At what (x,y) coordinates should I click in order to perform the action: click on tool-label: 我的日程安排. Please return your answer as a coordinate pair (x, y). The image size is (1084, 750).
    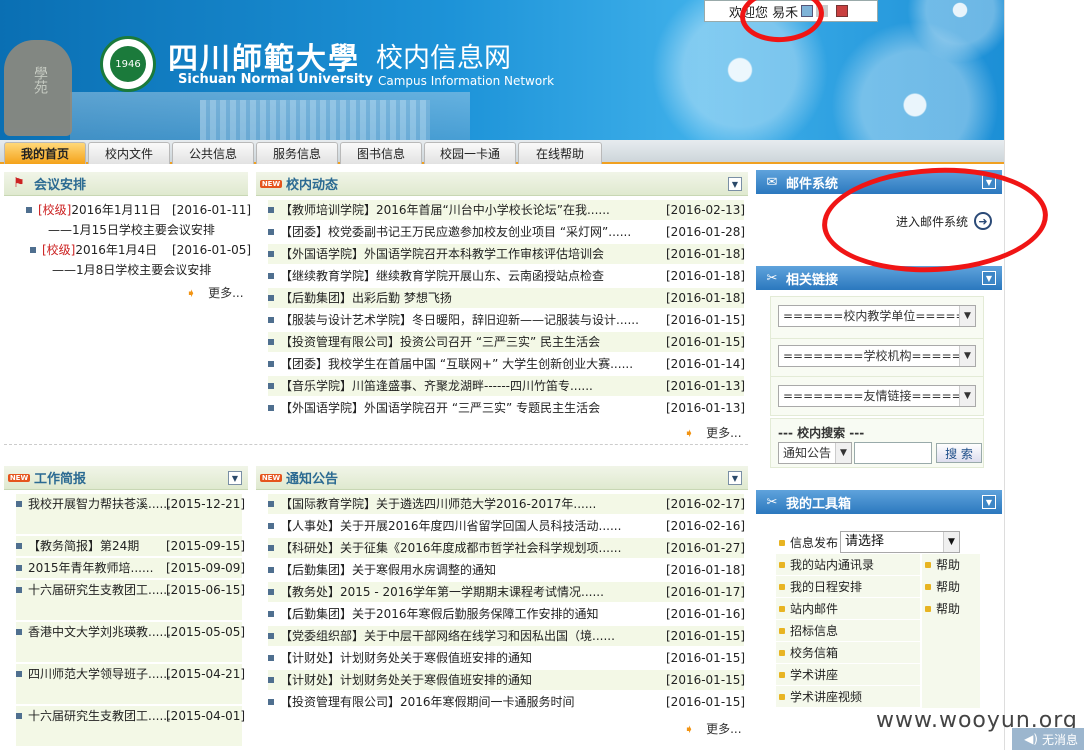
    Looking at the image, I should click on (826, 587).